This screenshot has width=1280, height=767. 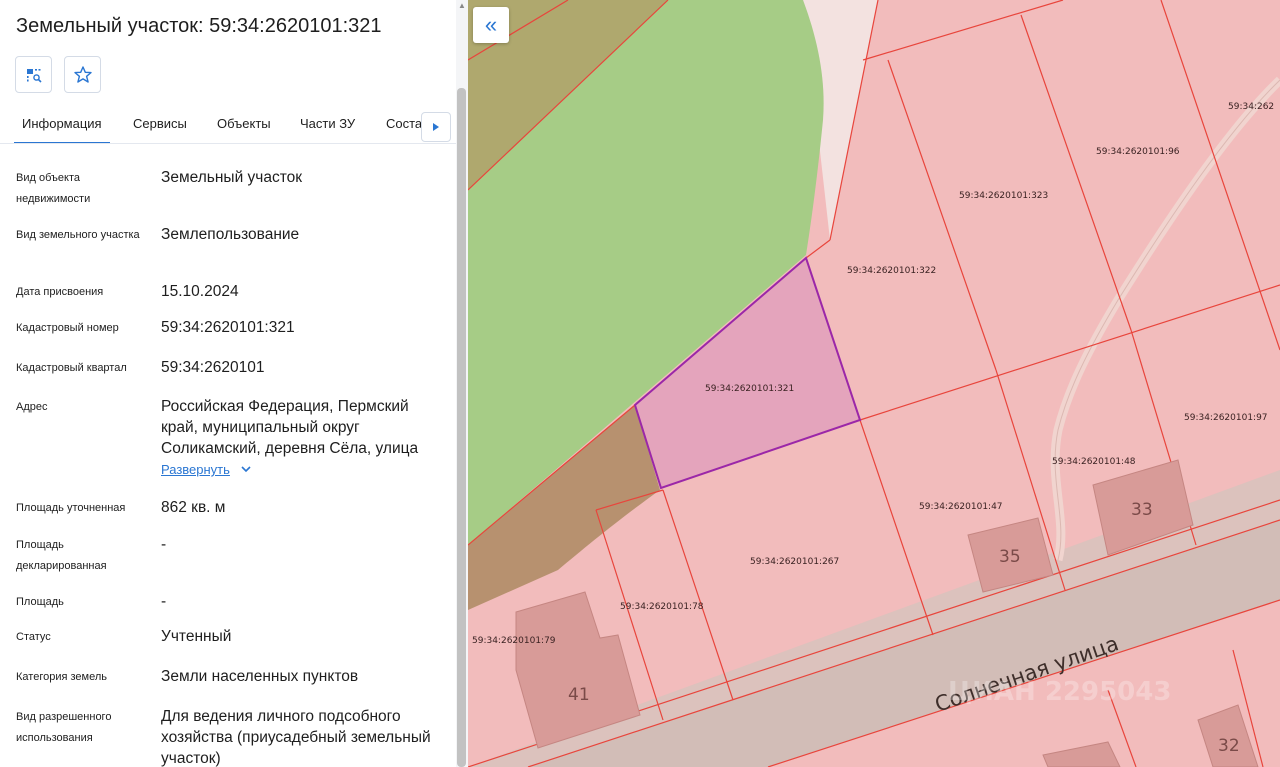 What do you see at coordinates (1142, 510) in the screenshot?
I see `house-number-33: 33` at bounding box center [1142, 510].